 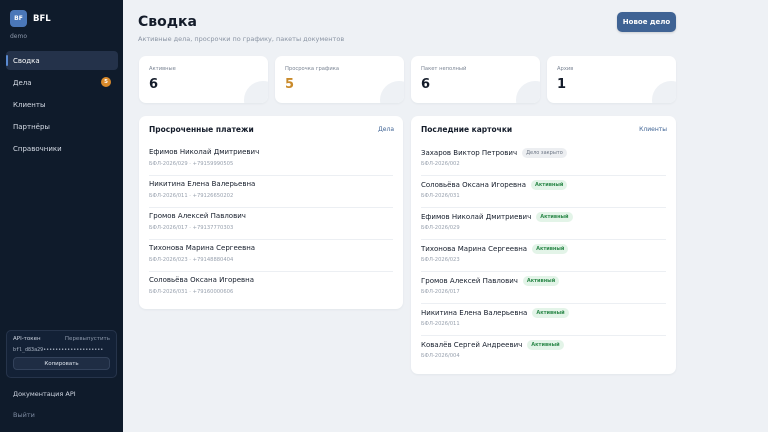 What do you see at coordinates (191, 196) in the screenshot?
I see `case-details: БФЛ-2026/011 · +79126650202` at bounding box center [191, 196].